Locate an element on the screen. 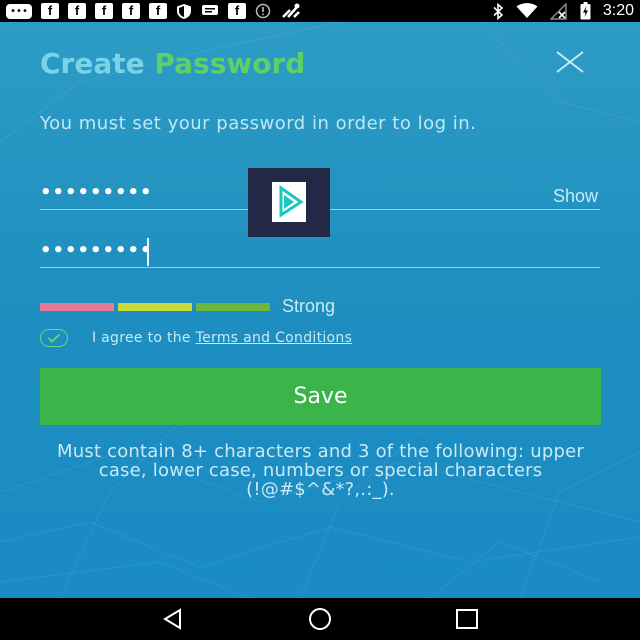 The image size is (640, 640). agree-checkbox is located at coordinates (54, 338).